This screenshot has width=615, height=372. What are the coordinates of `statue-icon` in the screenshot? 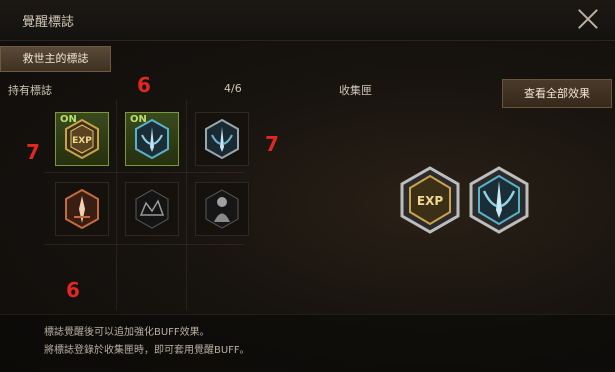 It's located at (222, 209).